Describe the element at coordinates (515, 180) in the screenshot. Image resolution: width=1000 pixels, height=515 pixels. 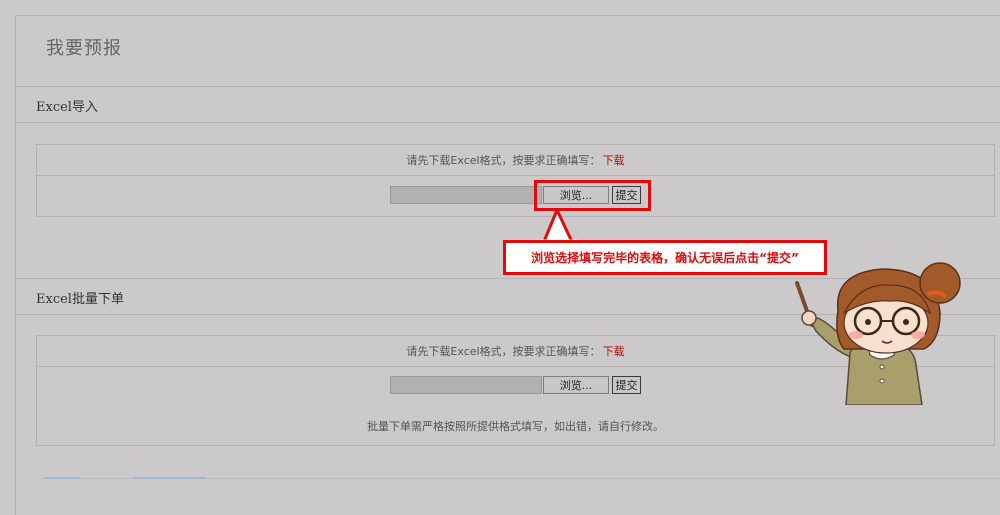
I see `excel-import-panel: 请先下载Excel格式，按要求正确填写： 下载` at that location.